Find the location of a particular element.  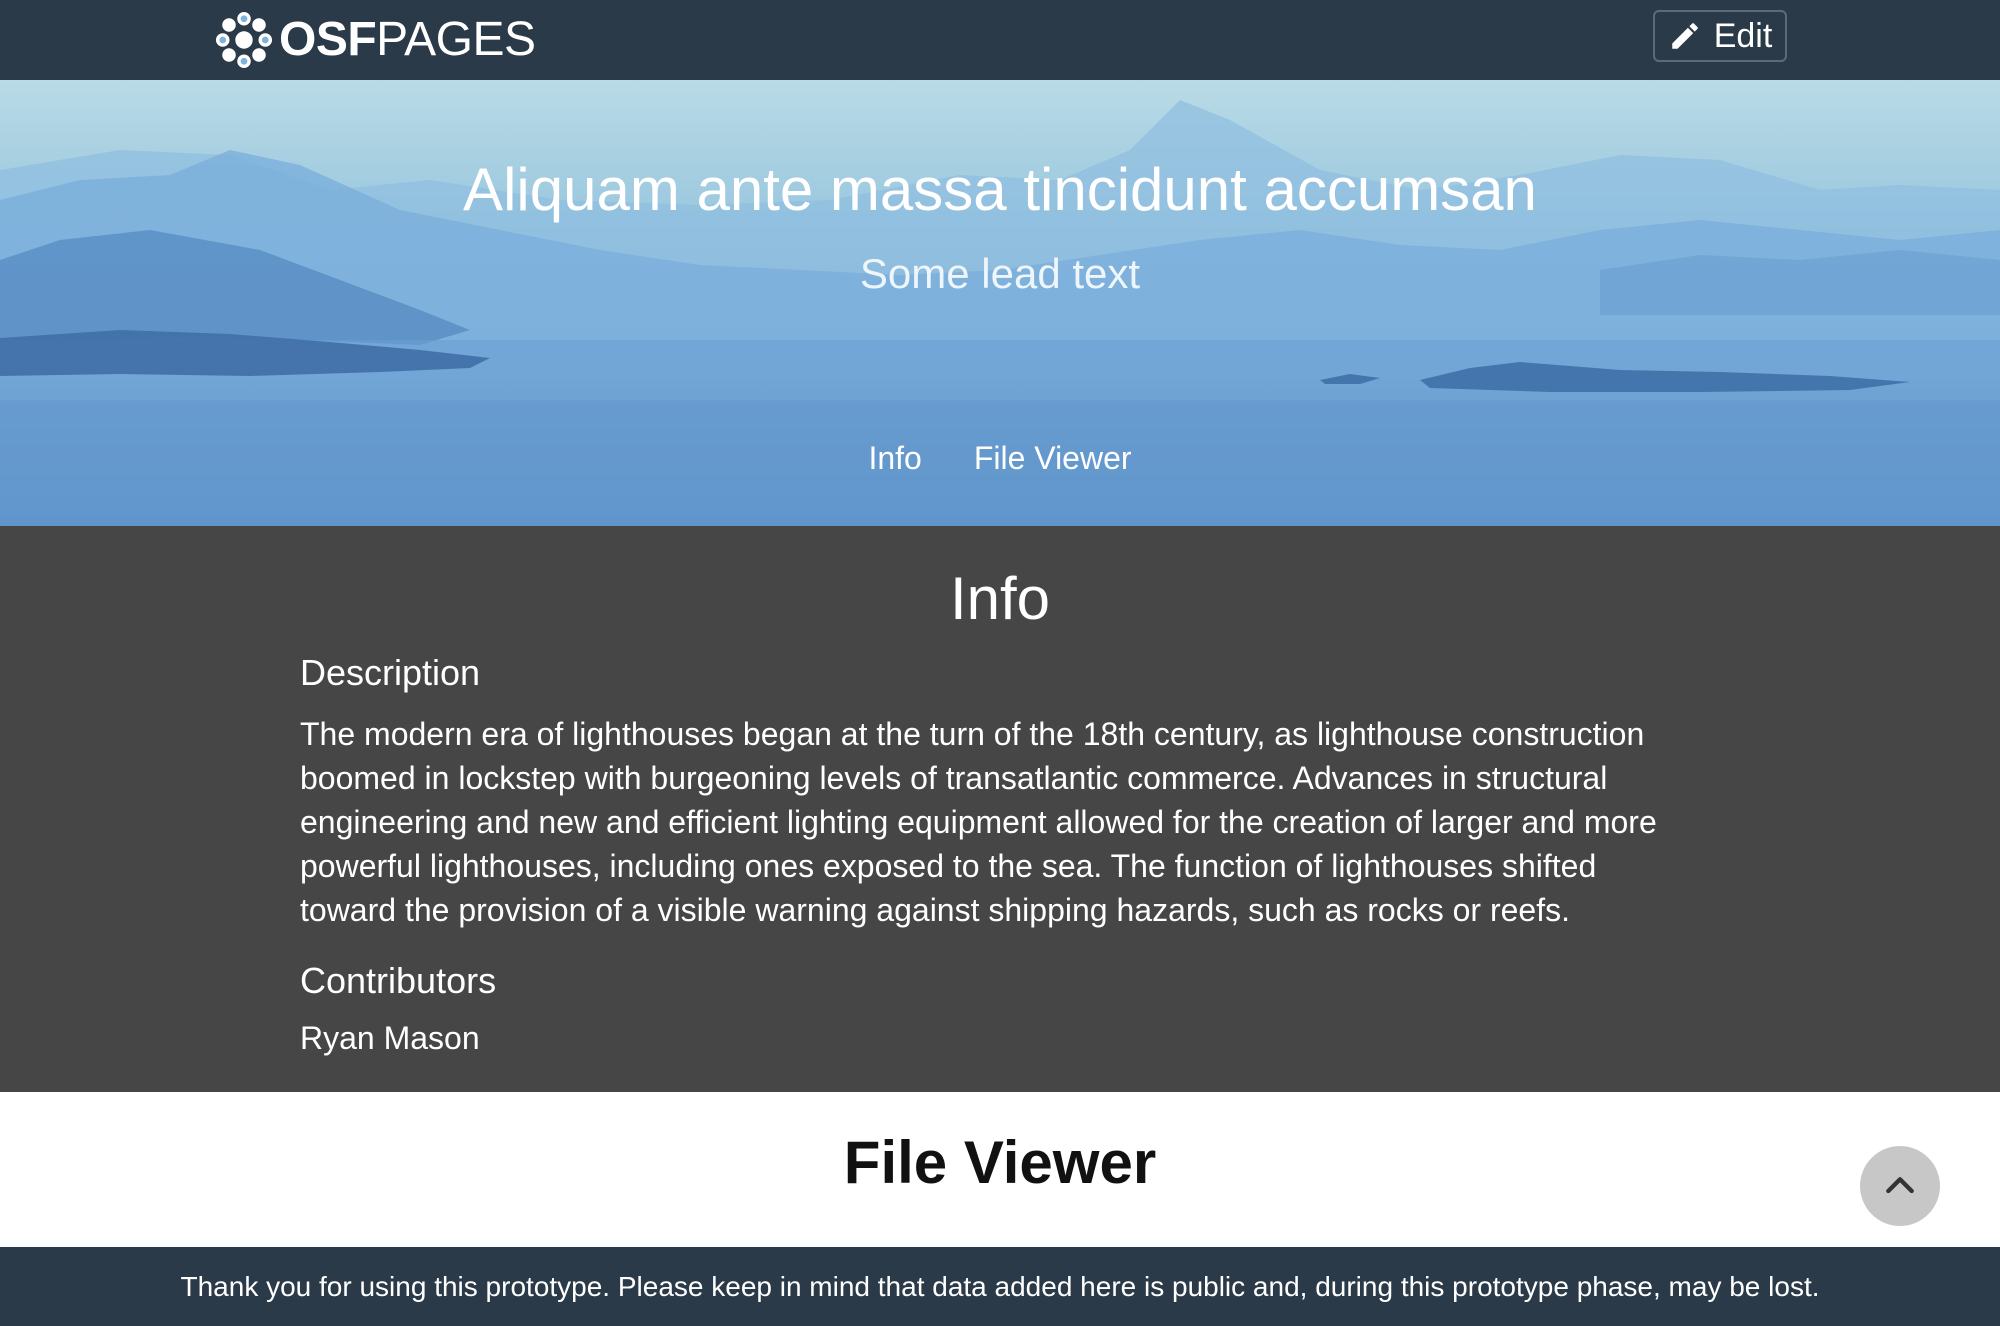

brand-link: OSFPAGES is located at coordinates (375, 40).